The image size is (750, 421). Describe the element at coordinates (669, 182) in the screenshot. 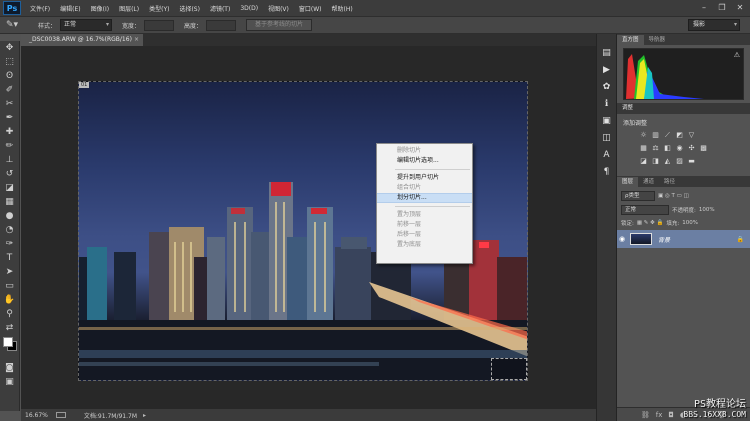

I see `tab-paths: 路径` at that location.